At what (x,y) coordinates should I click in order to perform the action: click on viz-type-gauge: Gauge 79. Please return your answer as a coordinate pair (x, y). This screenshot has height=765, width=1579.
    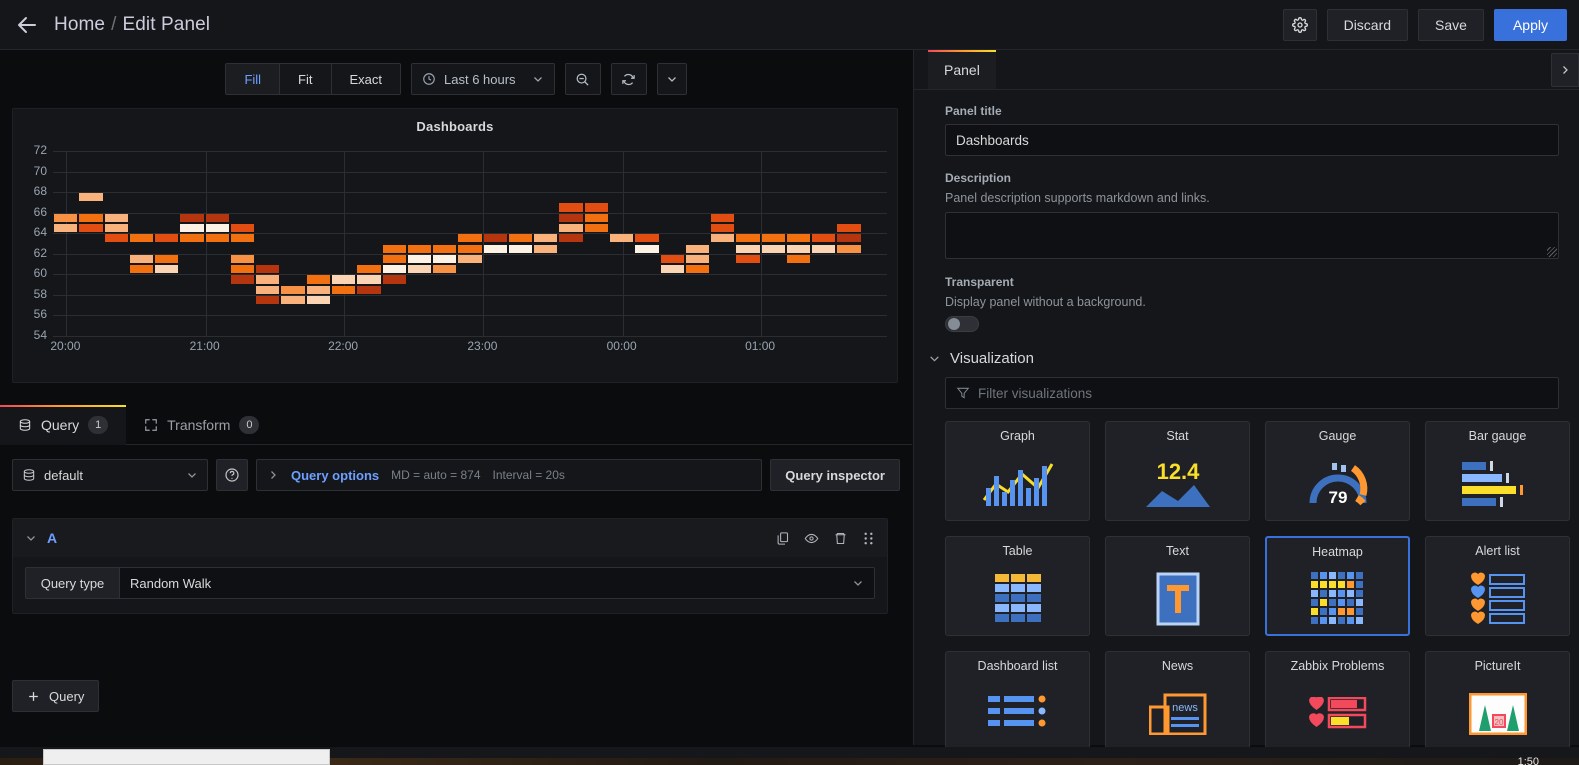
    Looking at the image, I should click on (1337, 471).